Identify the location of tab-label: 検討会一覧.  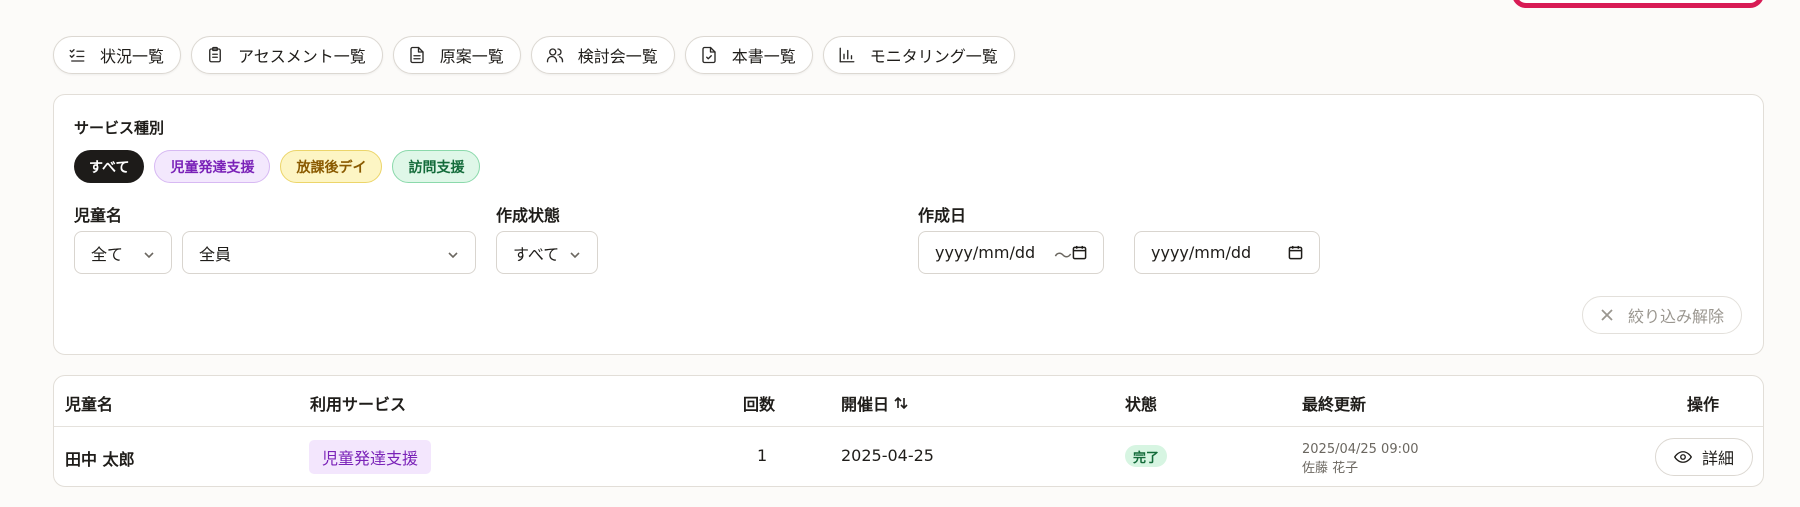
(617, 56).